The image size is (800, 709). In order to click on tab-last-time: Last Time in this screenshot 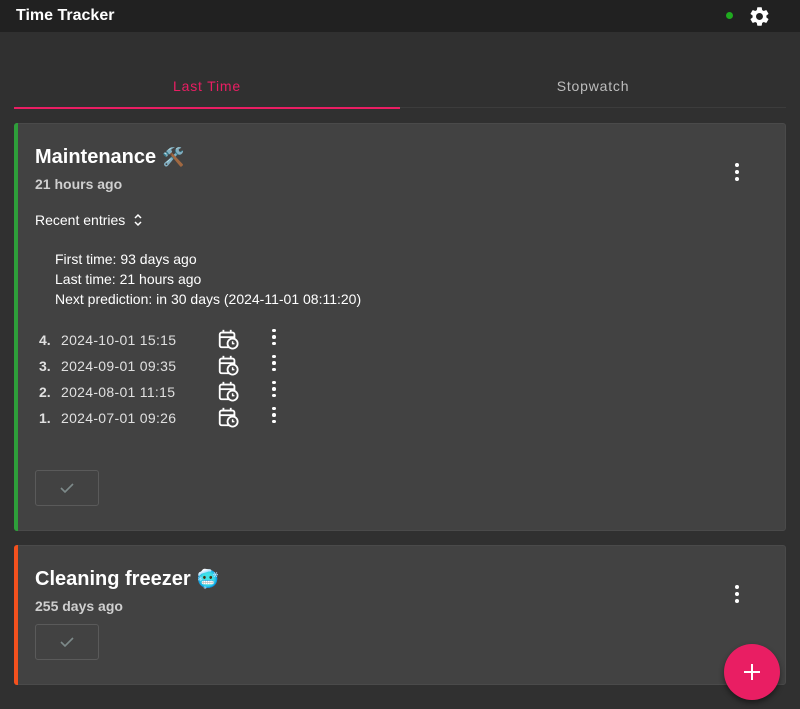, I will do `click(207, 86)`.